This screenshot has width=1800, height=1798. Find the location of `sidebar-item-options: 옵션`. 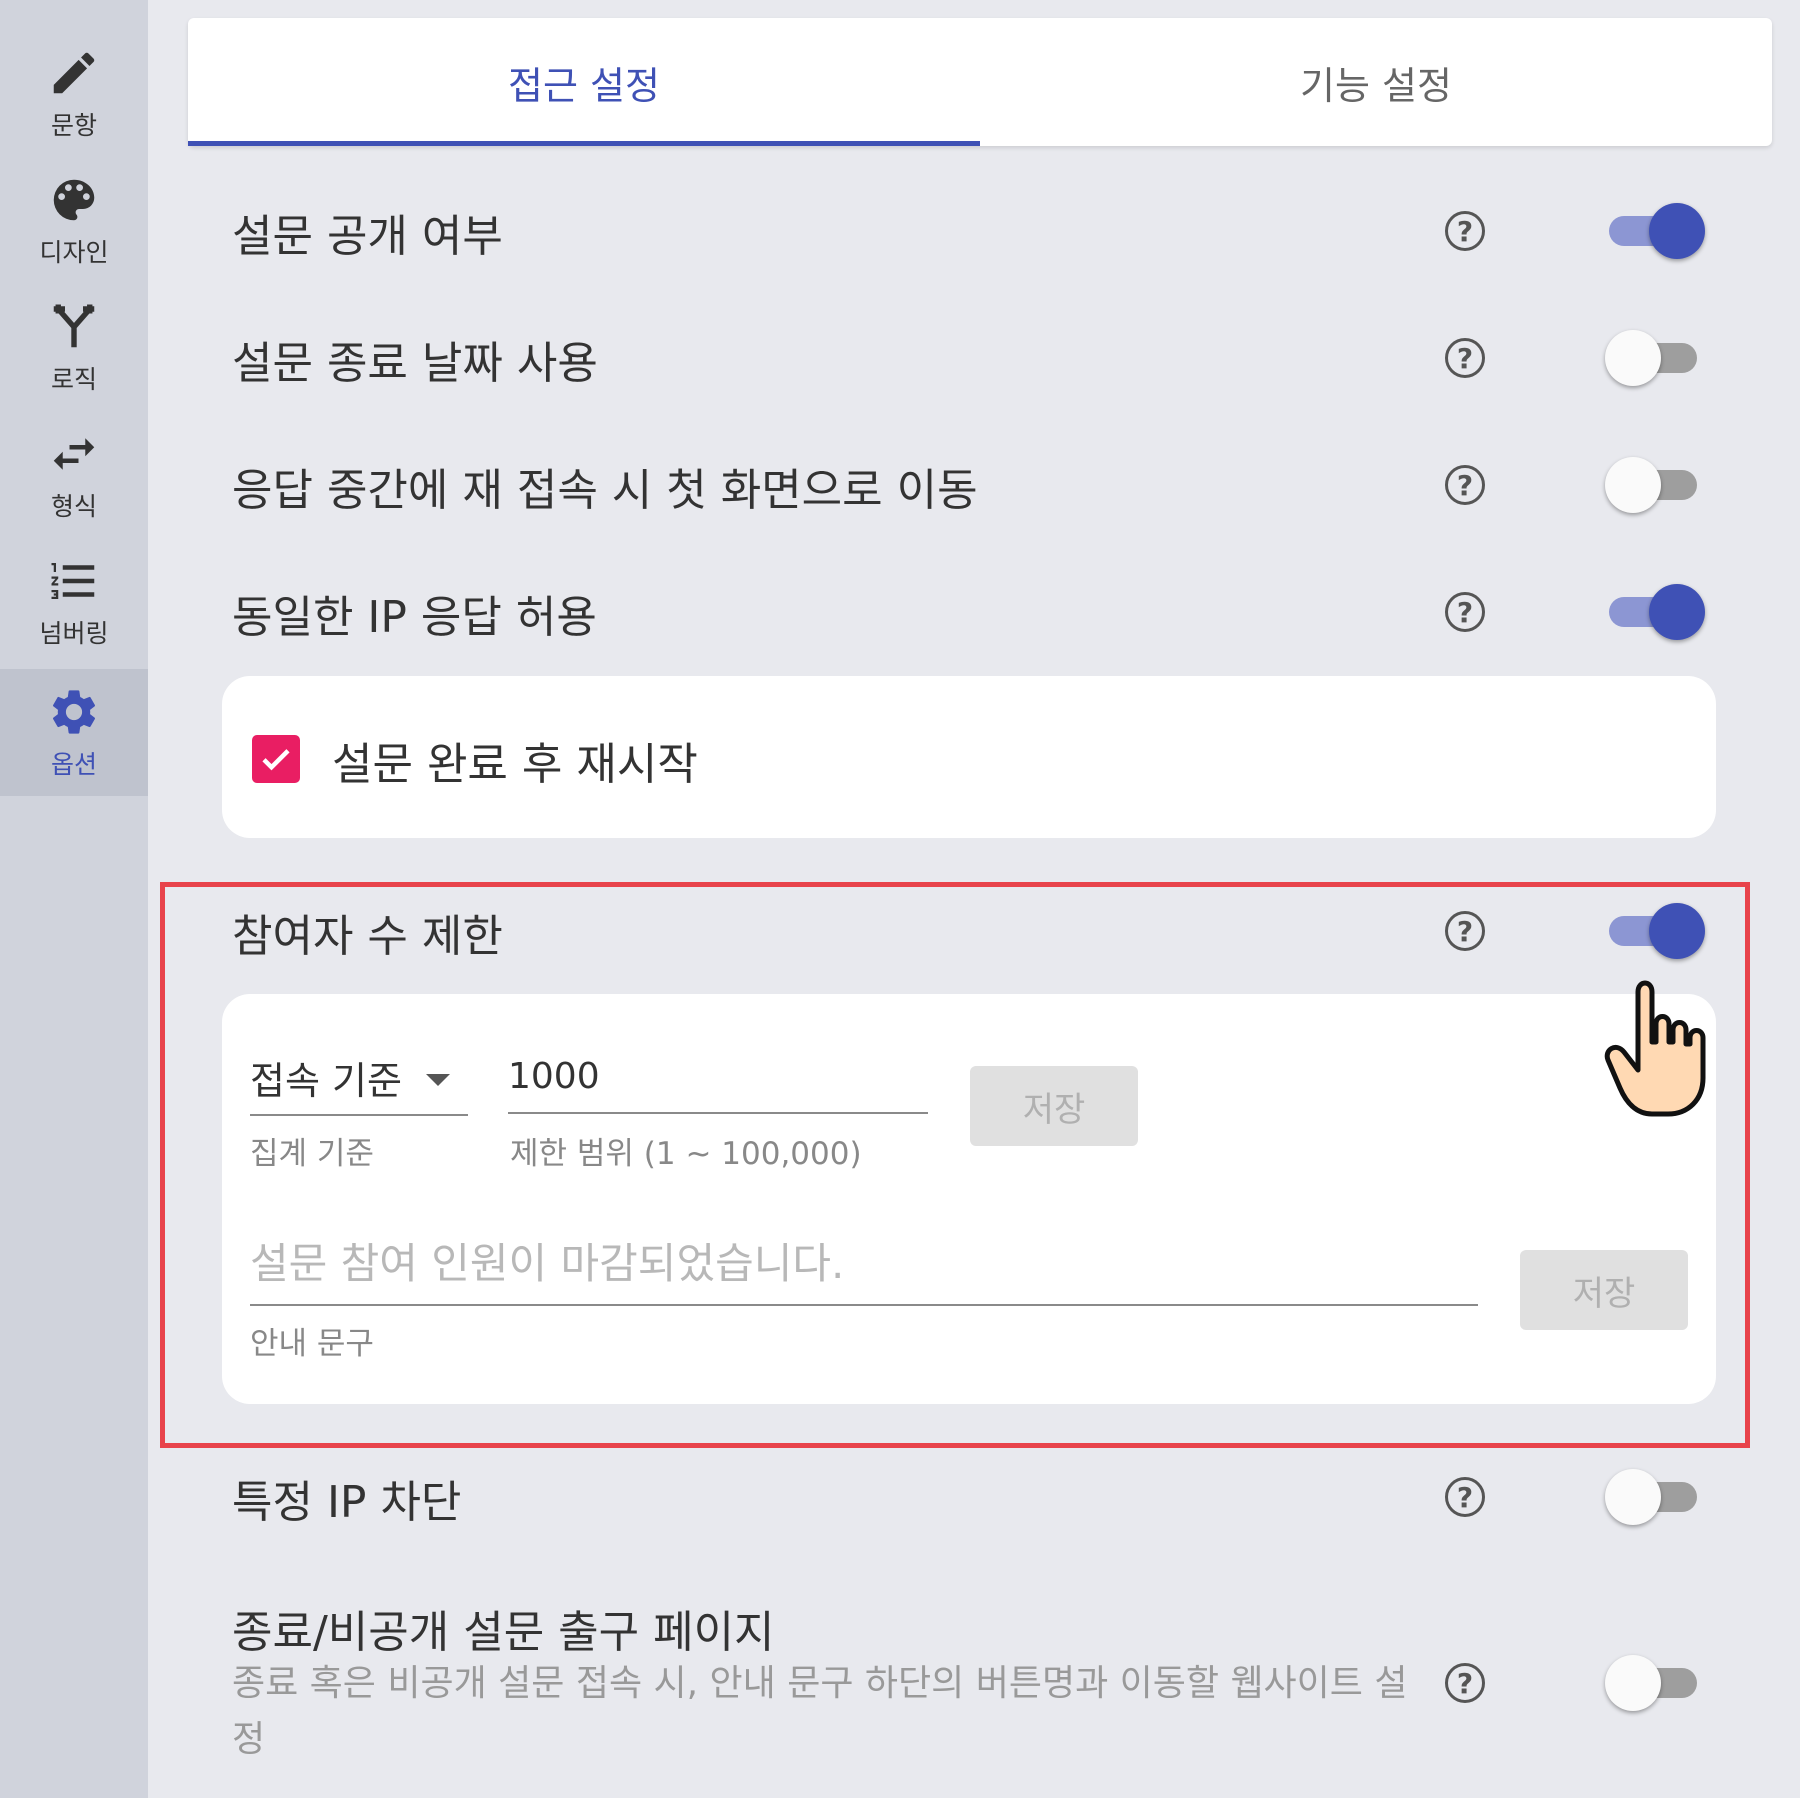

sidebar-item-options: 옵션 is located at coordinates (74, 732).